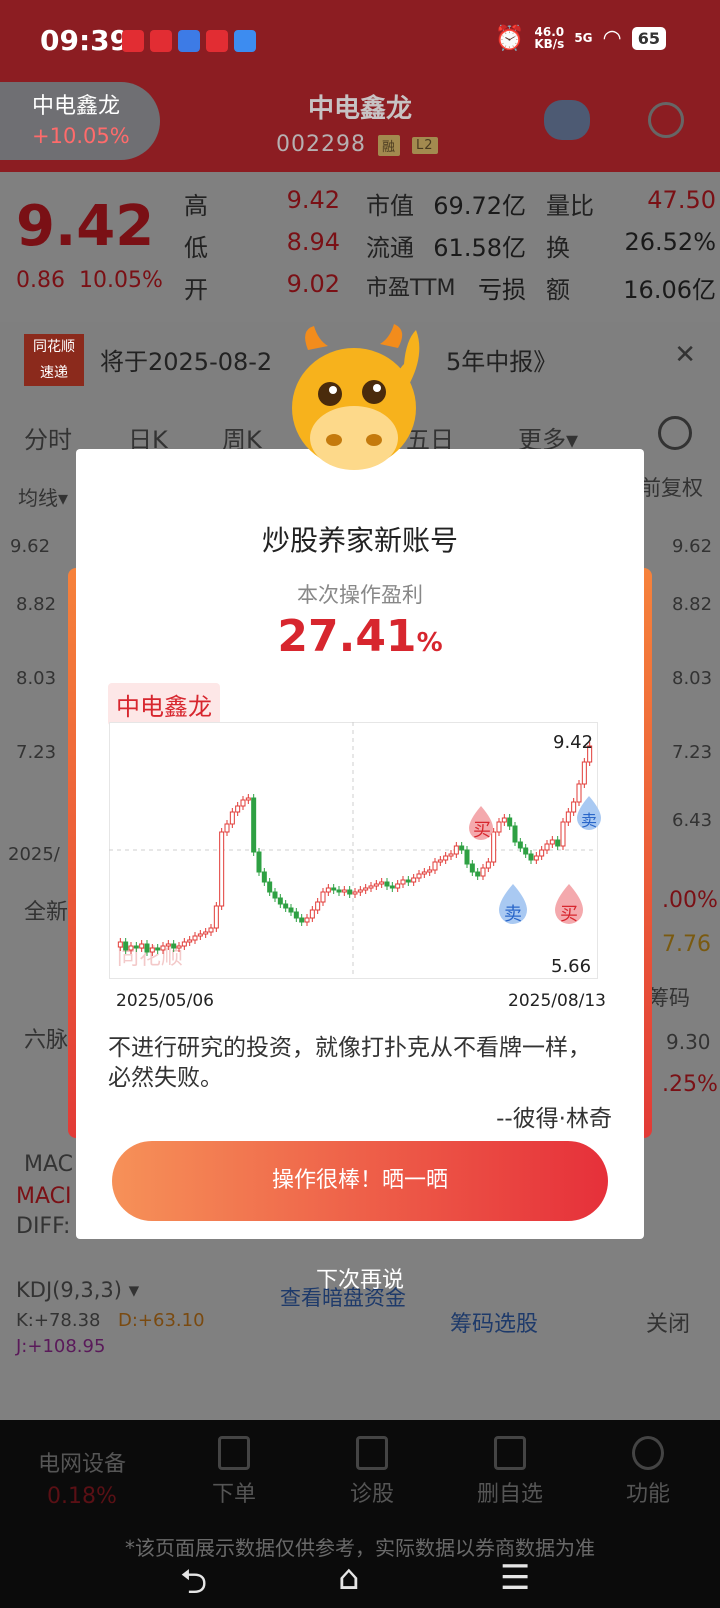 The width and height of the screenshot is (720, 1608). Describe the element at coordinates (165, 1001) in the screenshot. I see `chart-start-date: 2025/05/06` at that location.